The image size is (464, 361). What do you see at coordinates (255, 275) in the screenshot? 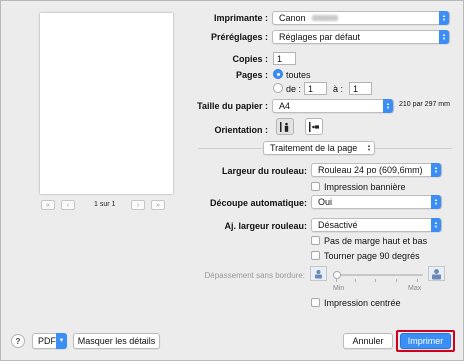
I see `borderless-label: Dépassement sans bordure:` at bounding box center [255, 275].